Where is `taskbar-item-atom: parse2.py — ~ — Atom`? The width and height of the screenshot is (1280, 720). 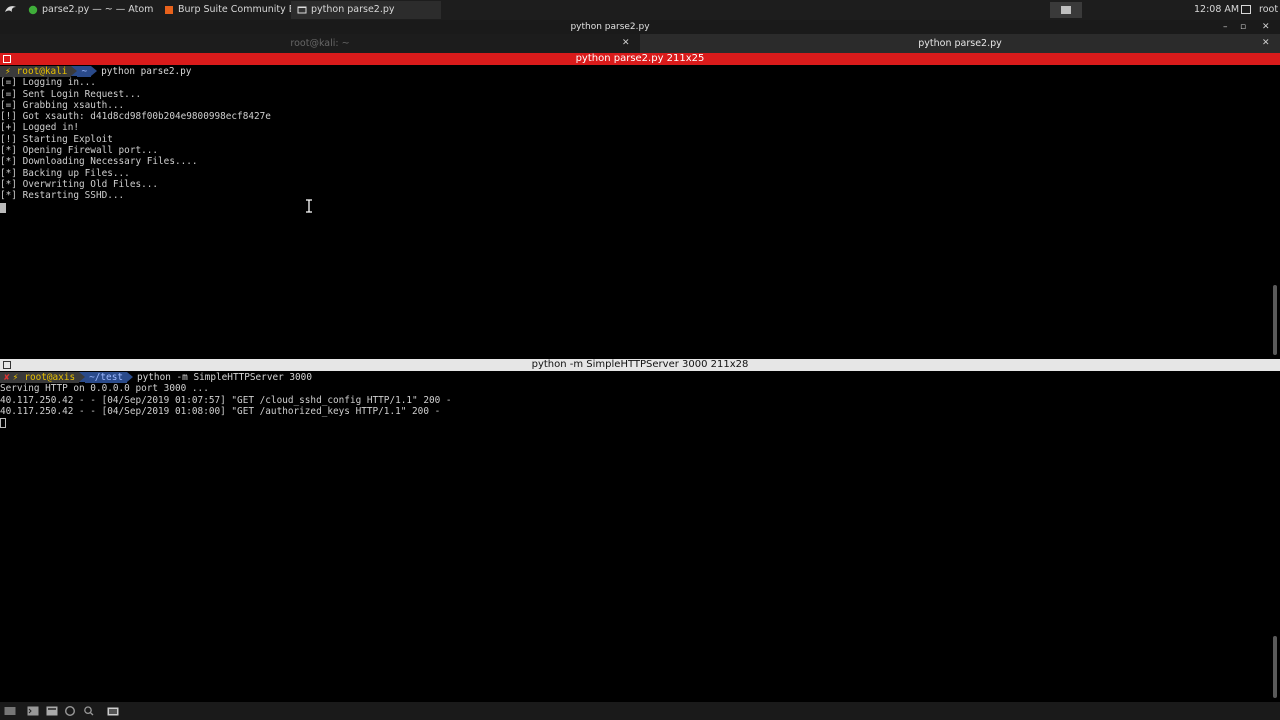
taskbar-item-atom: parse2.py — ~ — Atom is located at coordinates (97, 10).